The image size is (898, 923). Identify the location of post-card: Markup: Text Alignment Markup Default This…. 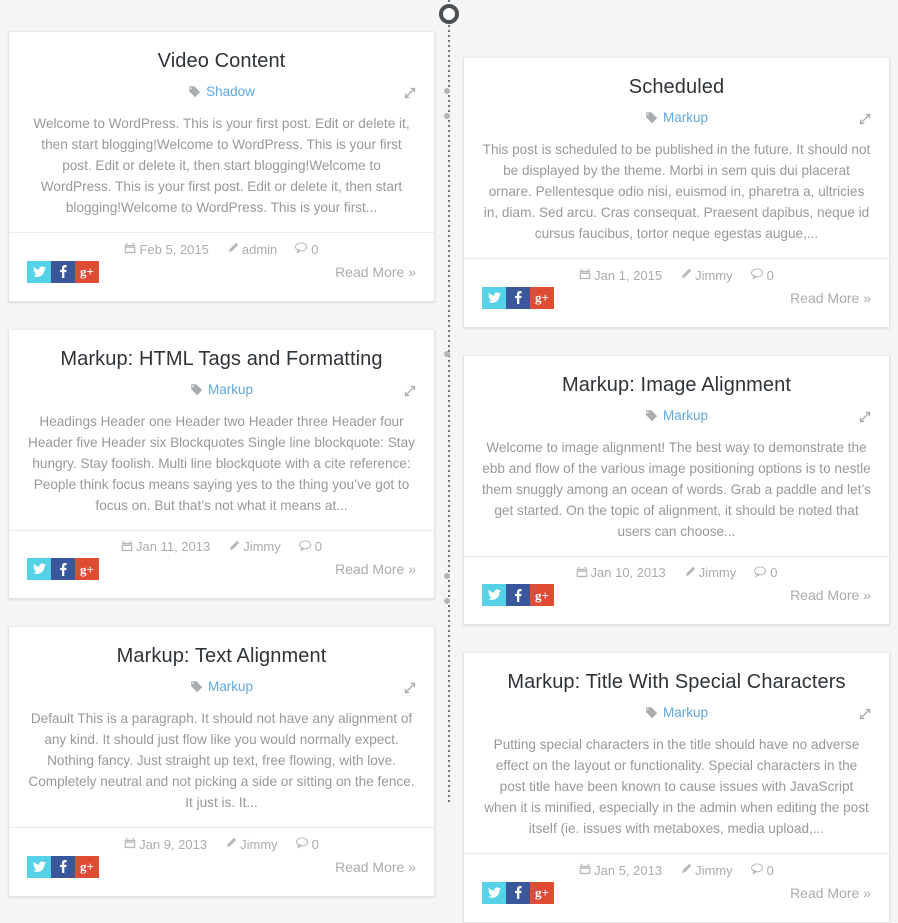
(221, 761).